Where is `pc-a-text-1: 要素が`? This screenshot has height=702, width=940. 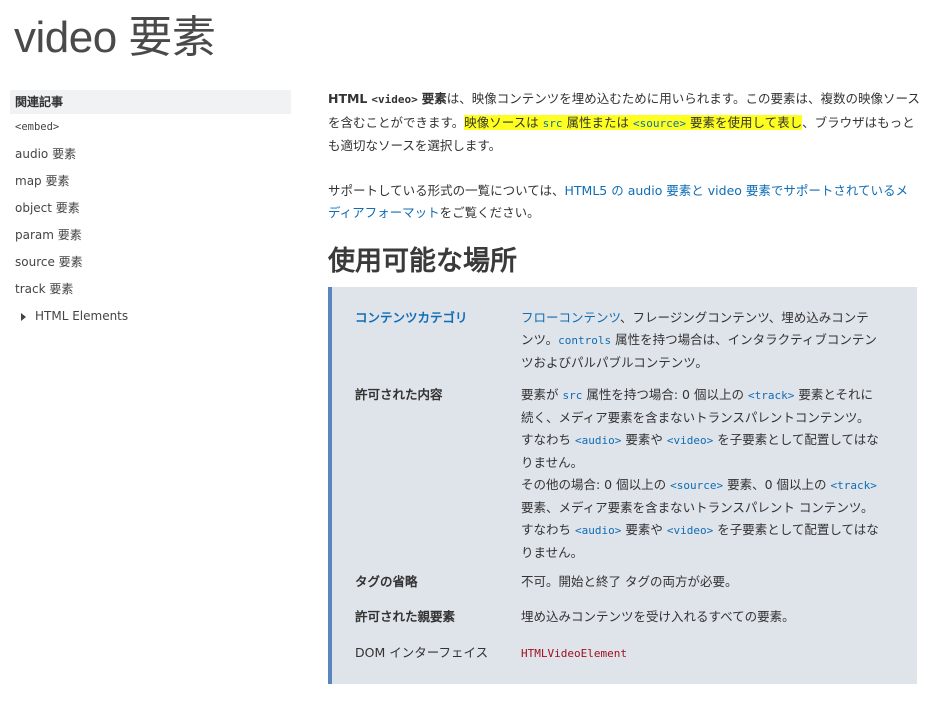
pc-a-text-1: 要素が is located at coordinates (540, 394).